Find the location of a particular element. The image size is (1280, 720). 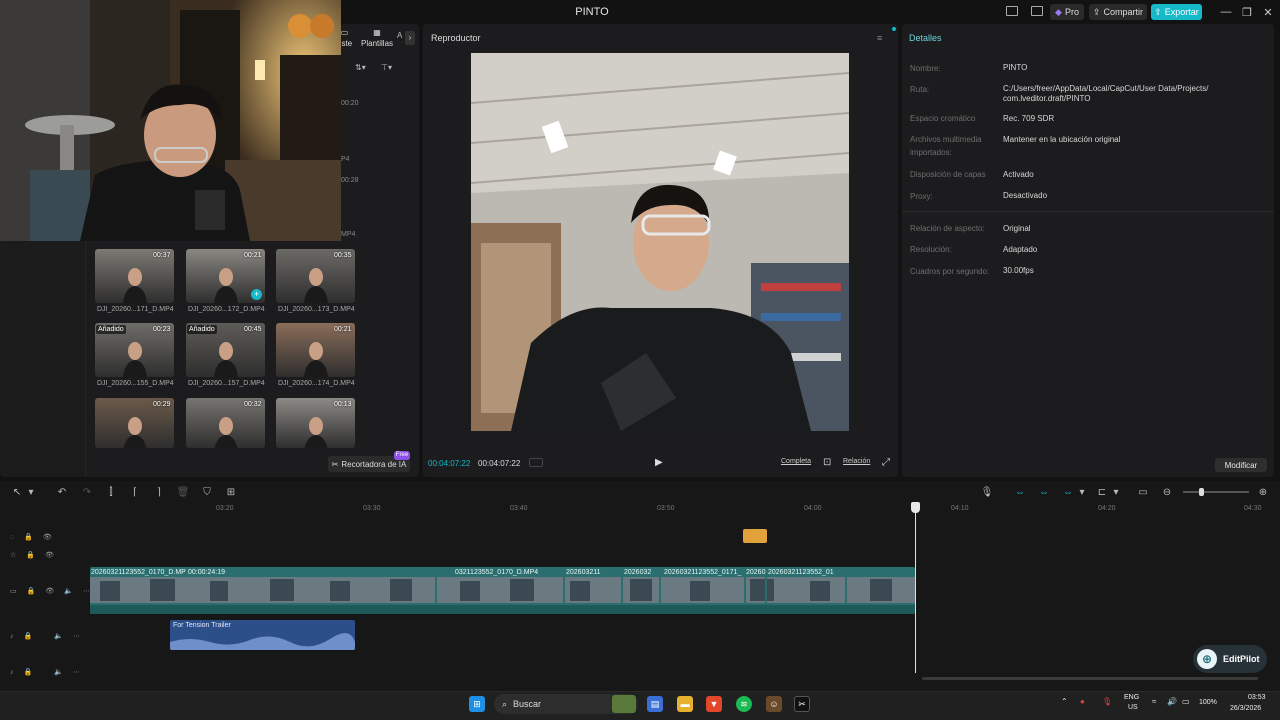

filter-icon: ⊤▾ is located at coordinates (386, 67).